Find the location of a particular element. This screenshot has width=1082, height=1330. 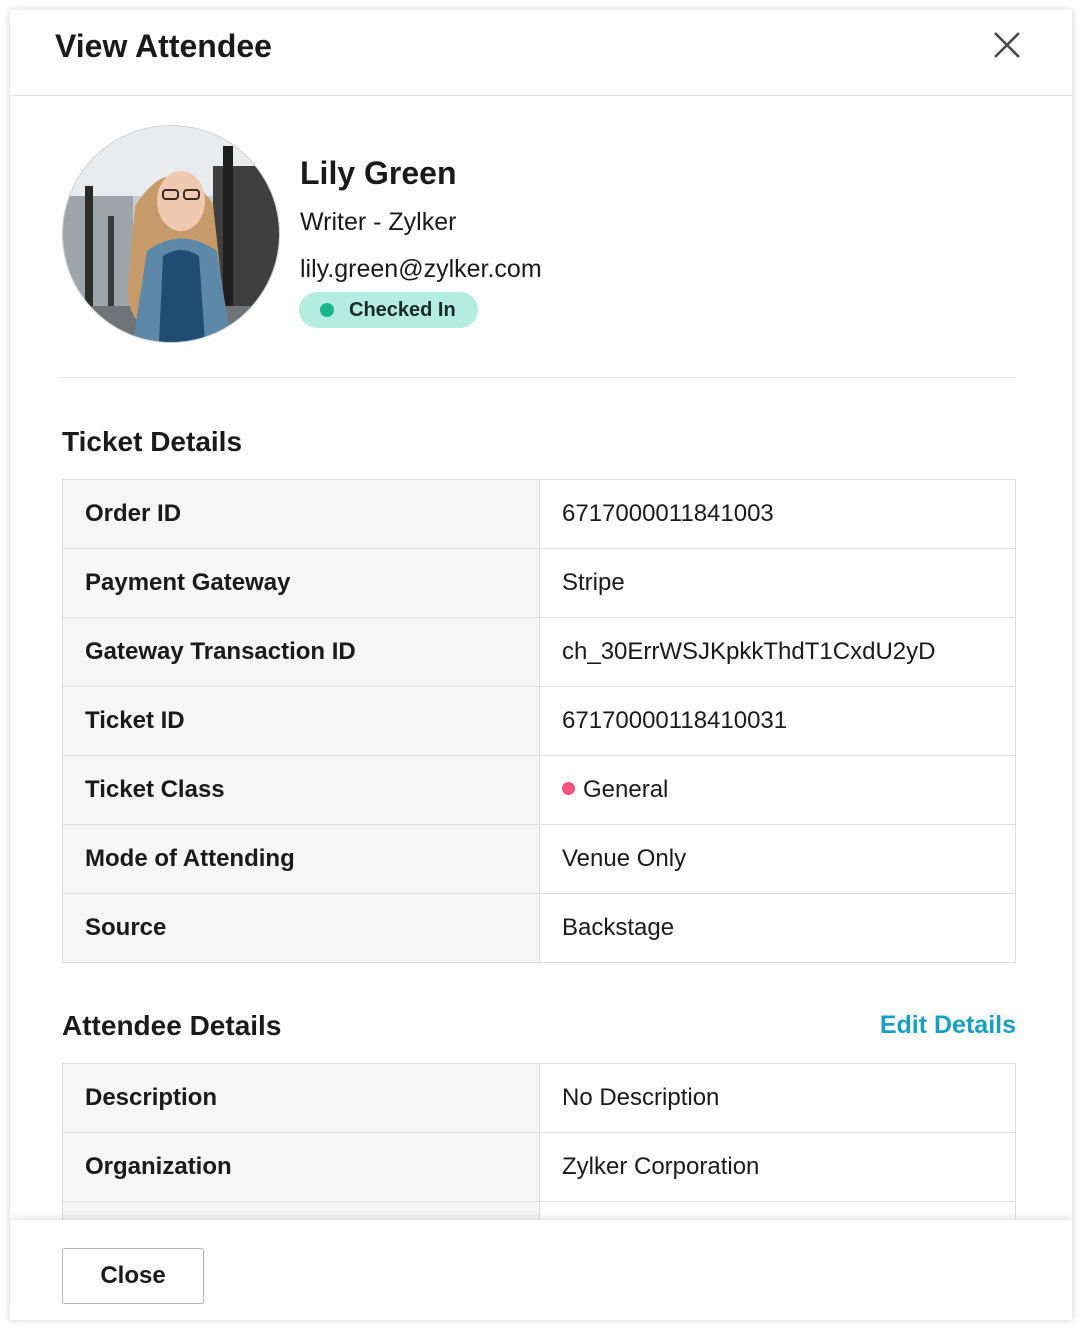

table-row: Organization Zylker Corporation is located at coordinates (539, 1167).